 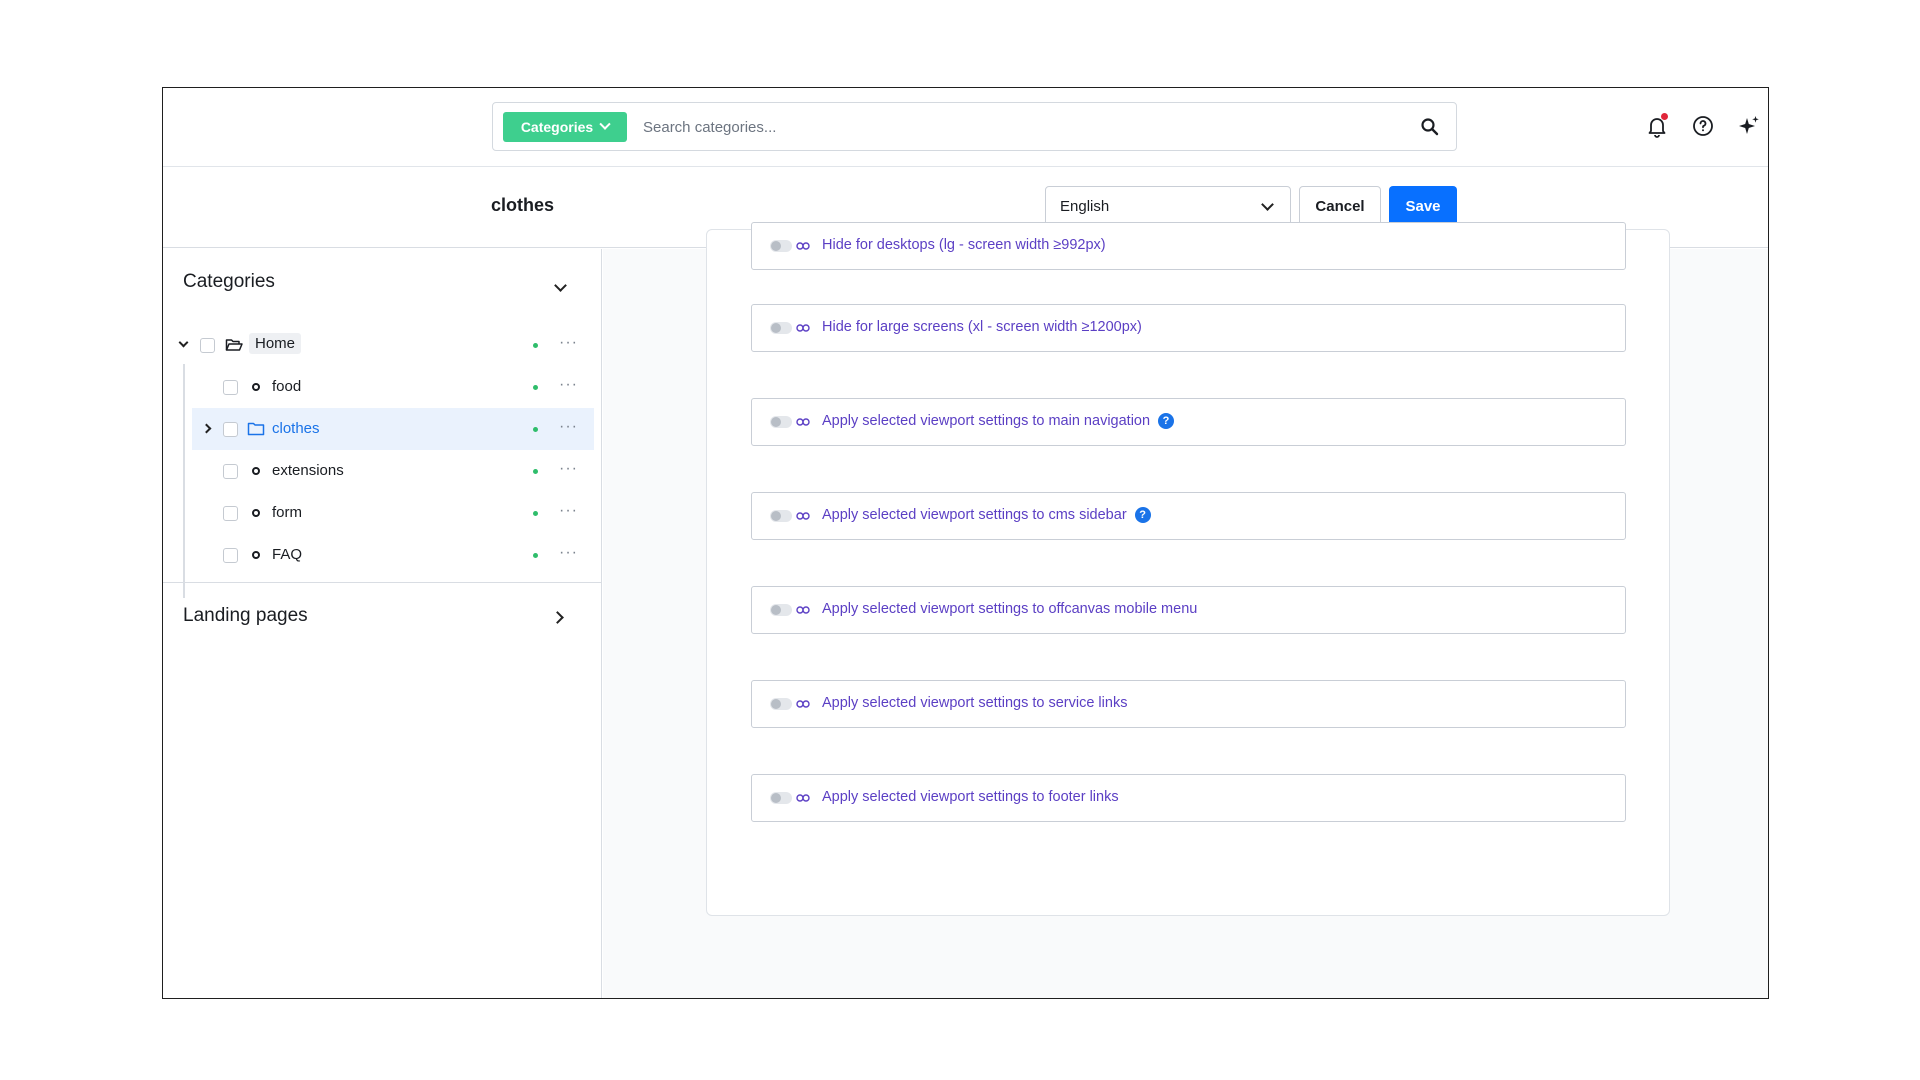 I want to click on search-input, so click(x=1013, y=127).